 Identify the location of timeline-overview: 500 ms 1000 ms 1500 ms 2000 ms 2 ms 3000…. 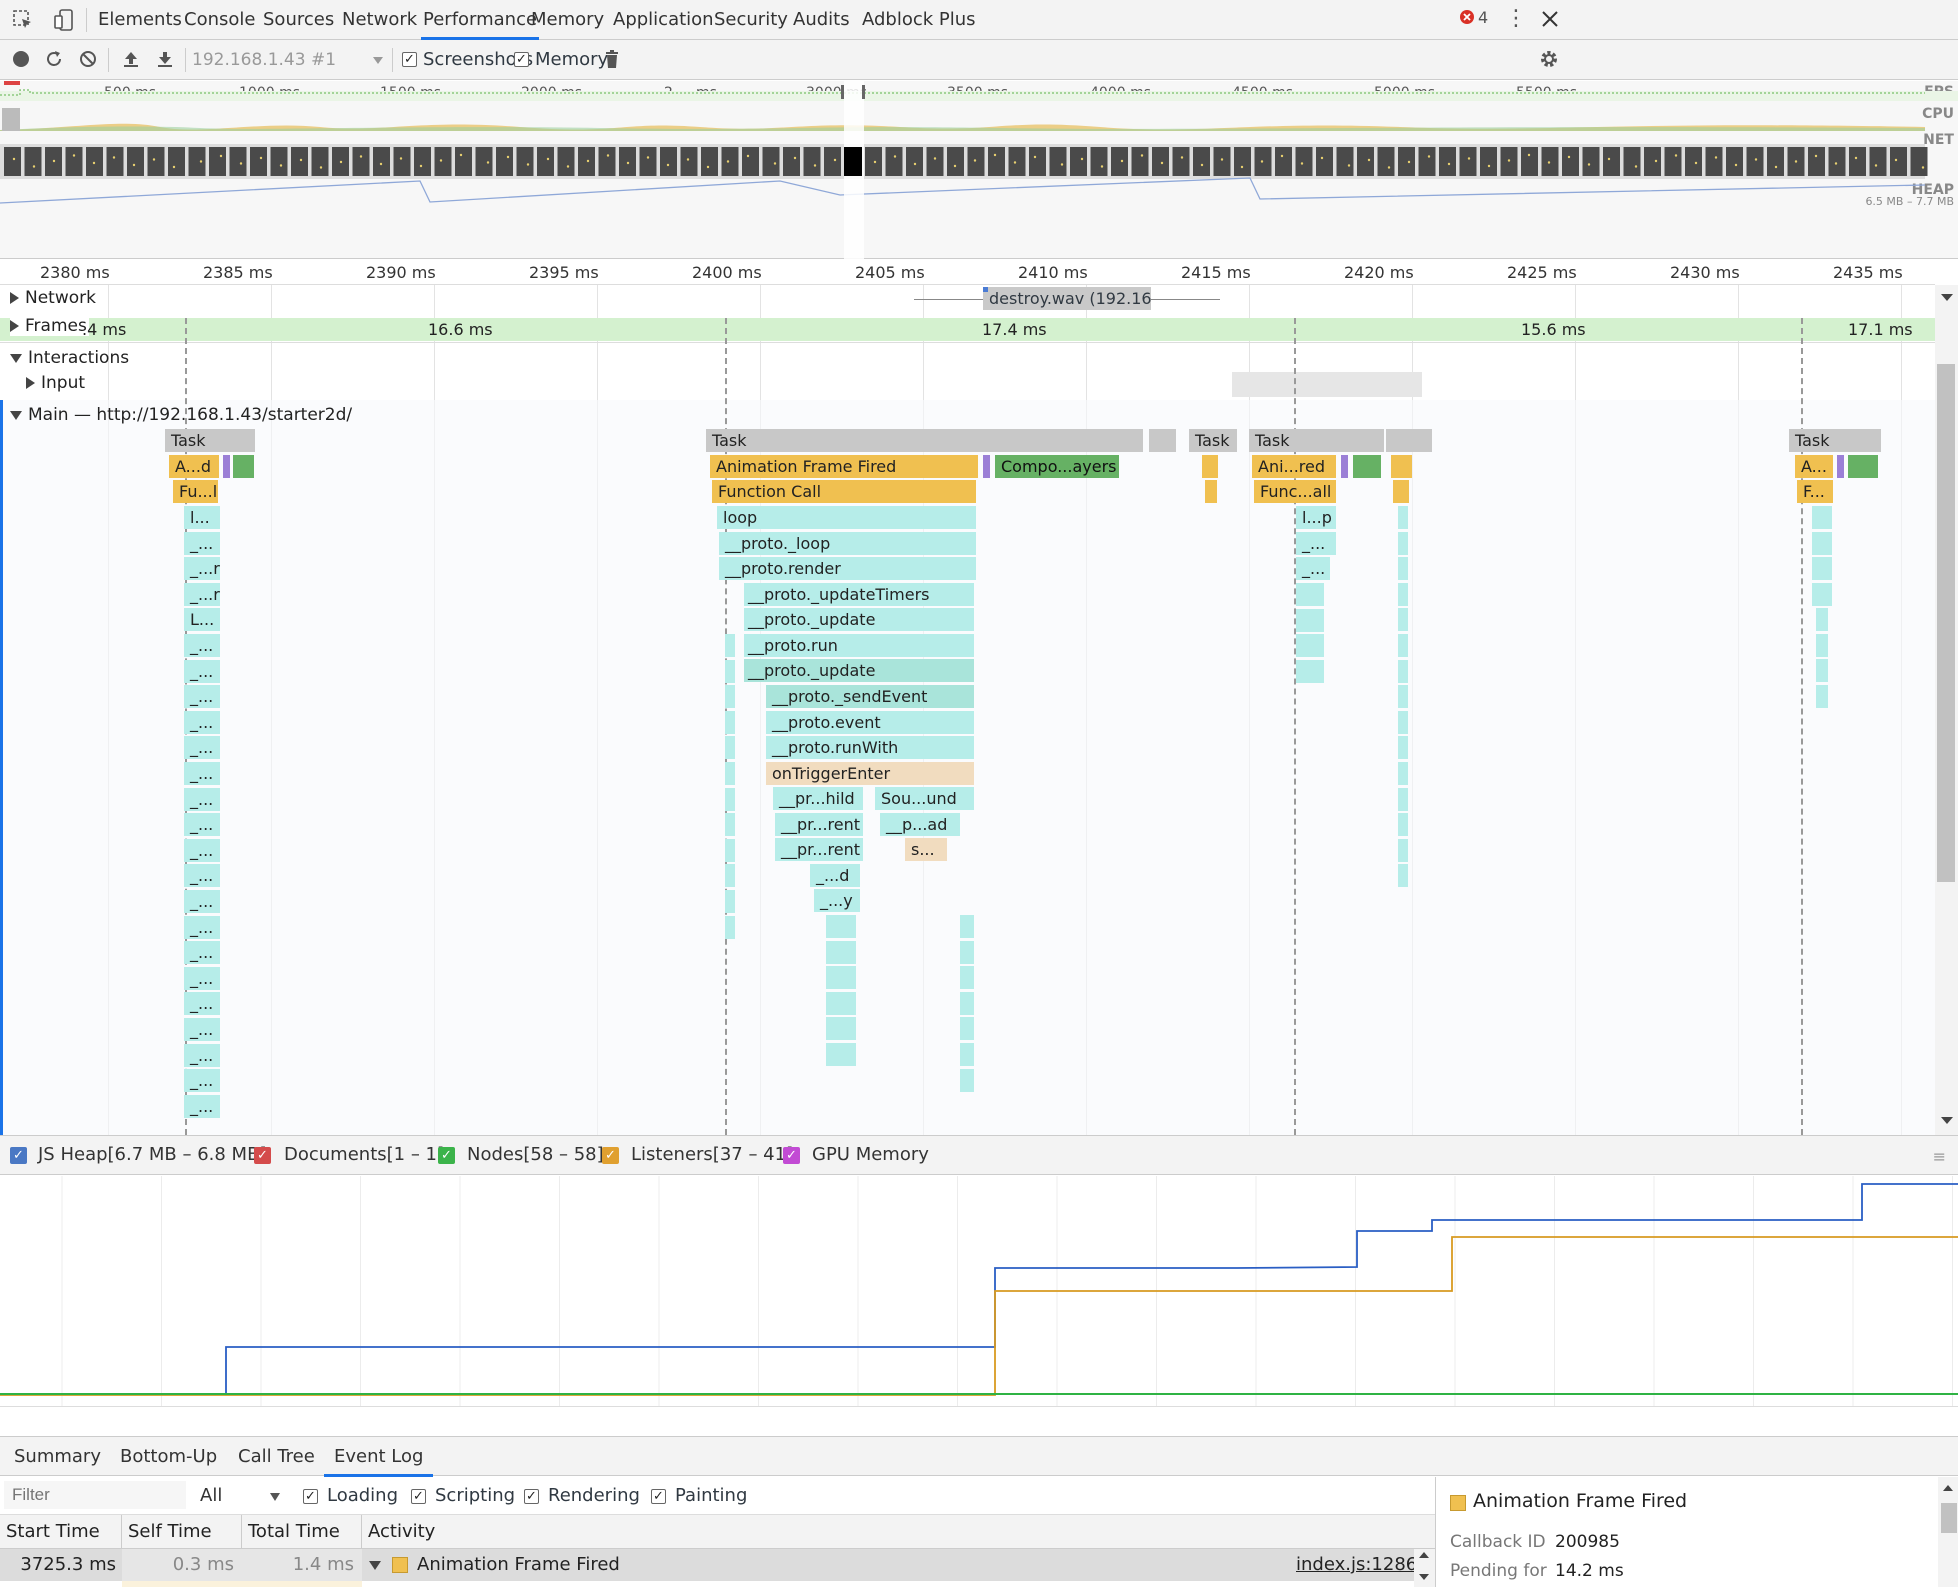
(979, 170).